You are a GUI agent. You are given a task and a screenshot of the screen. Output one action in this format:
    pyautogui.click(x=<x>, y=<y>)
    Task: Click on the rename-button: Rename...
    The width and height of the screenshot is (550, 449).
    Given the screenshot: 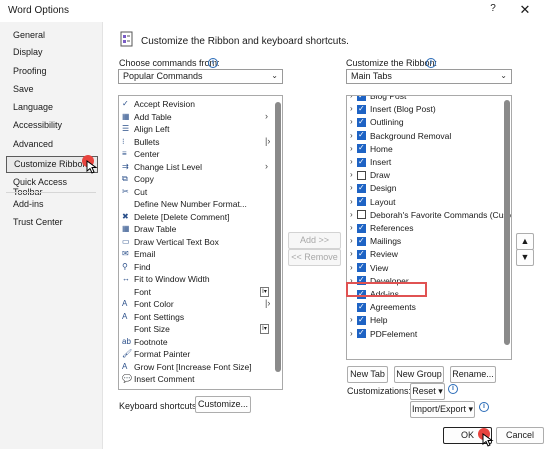 What is the action you would take?
    pyautogui.click(x=473, y=374)
    